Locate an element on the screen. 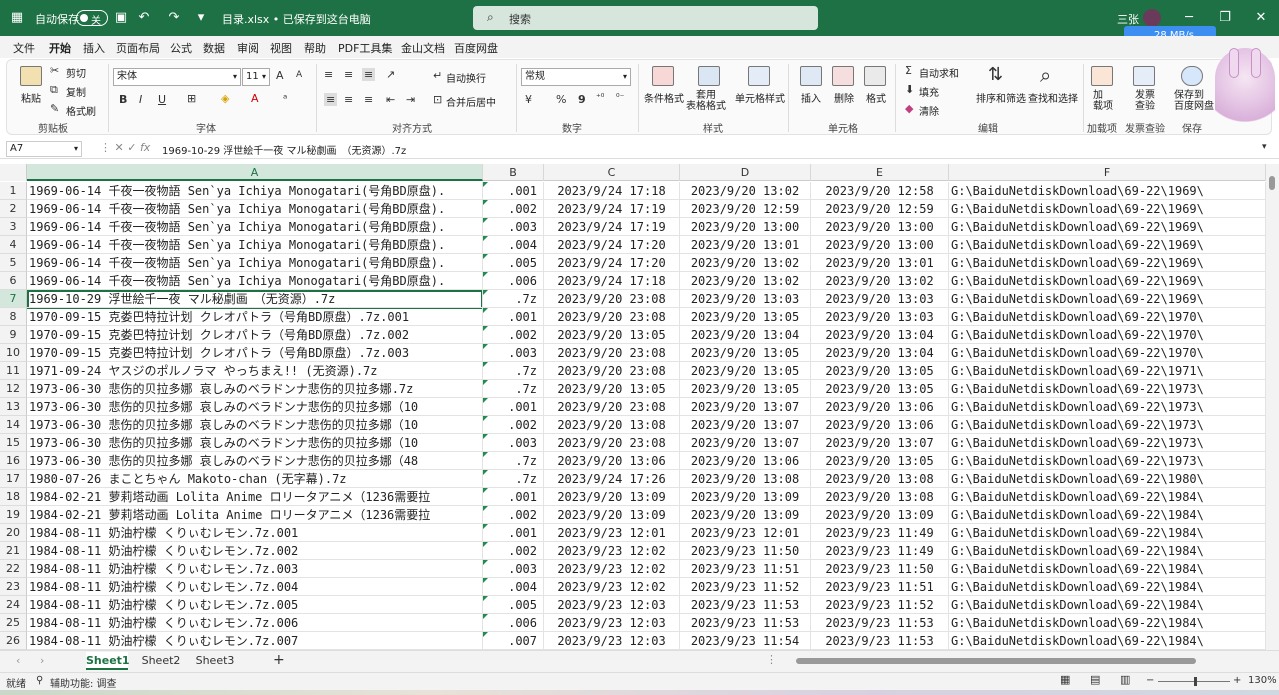 The height and width of the screenshot is (695, 1279). cell-e: 2023/9/20 13:08 is located at coordinates (880, 497).